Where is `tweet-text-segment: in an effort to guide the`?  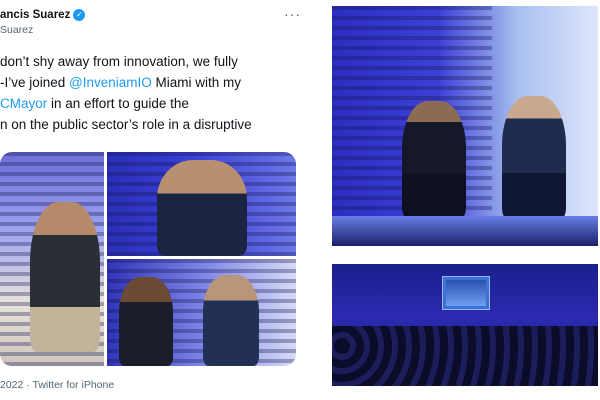
tweet-text-segment: in an effort to guide the is located at coordinates (118, 103).